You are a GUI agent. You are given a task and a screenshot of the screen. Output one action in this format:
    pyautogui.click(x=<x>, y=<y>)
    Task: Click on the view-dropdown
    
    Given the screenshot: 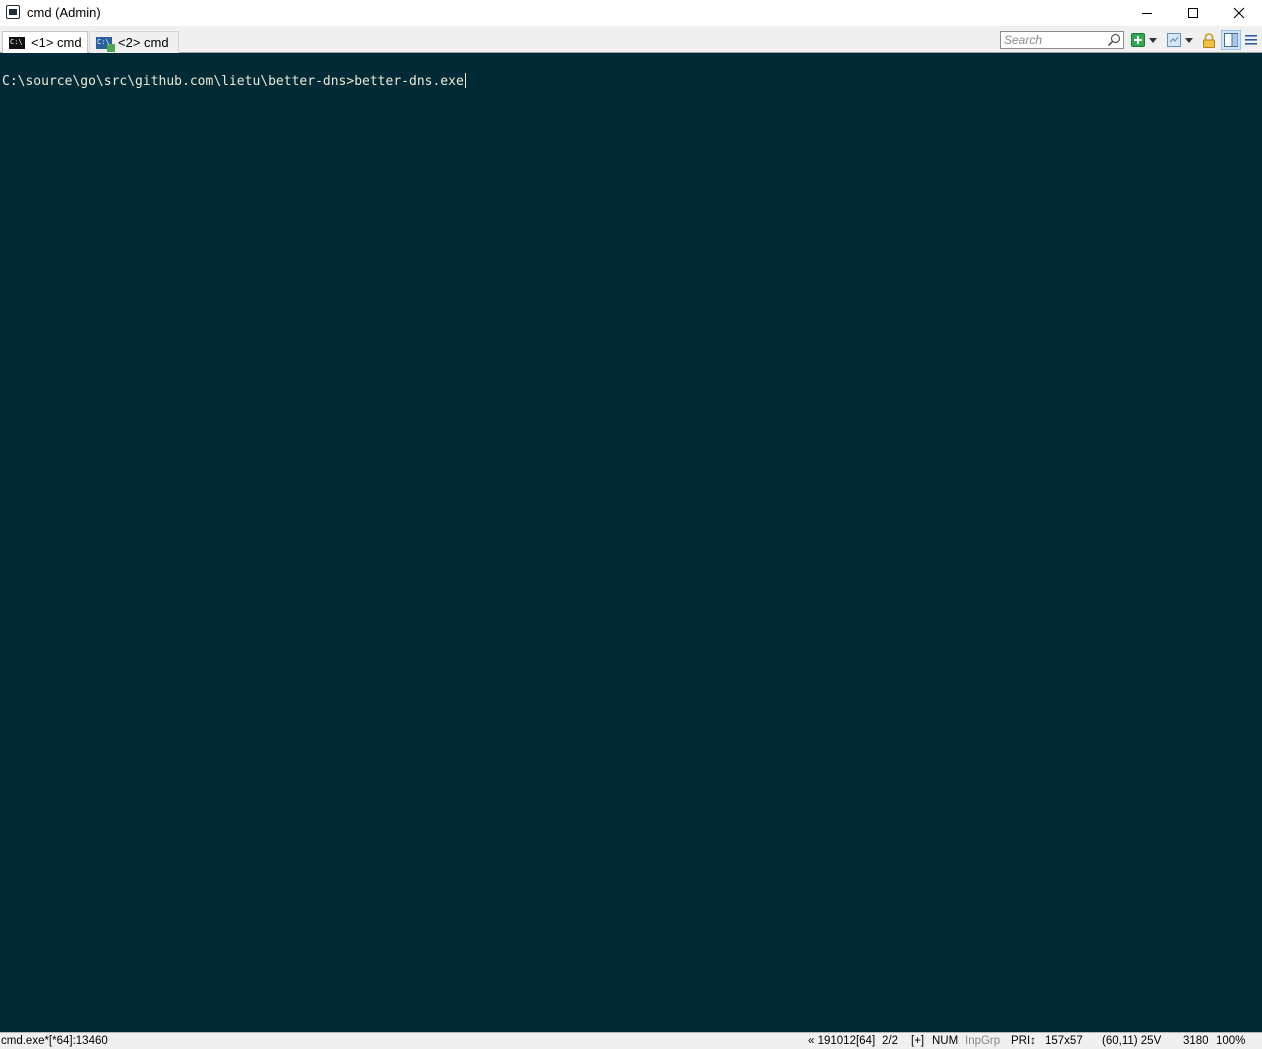 What is the action you would take?
    pyautogui.click(x=1189, y=40)
    